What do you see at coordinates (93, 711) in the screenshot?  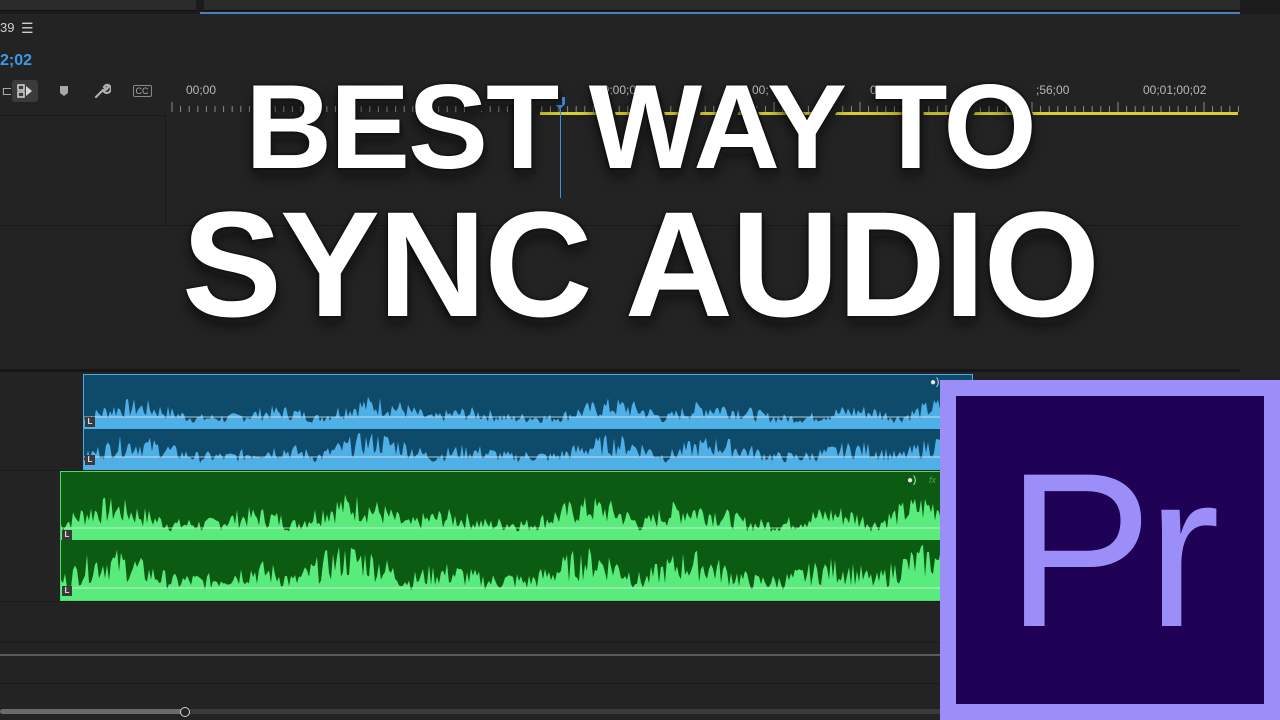 I see `scrollbar-thumb` at bounding box center [93, 711].